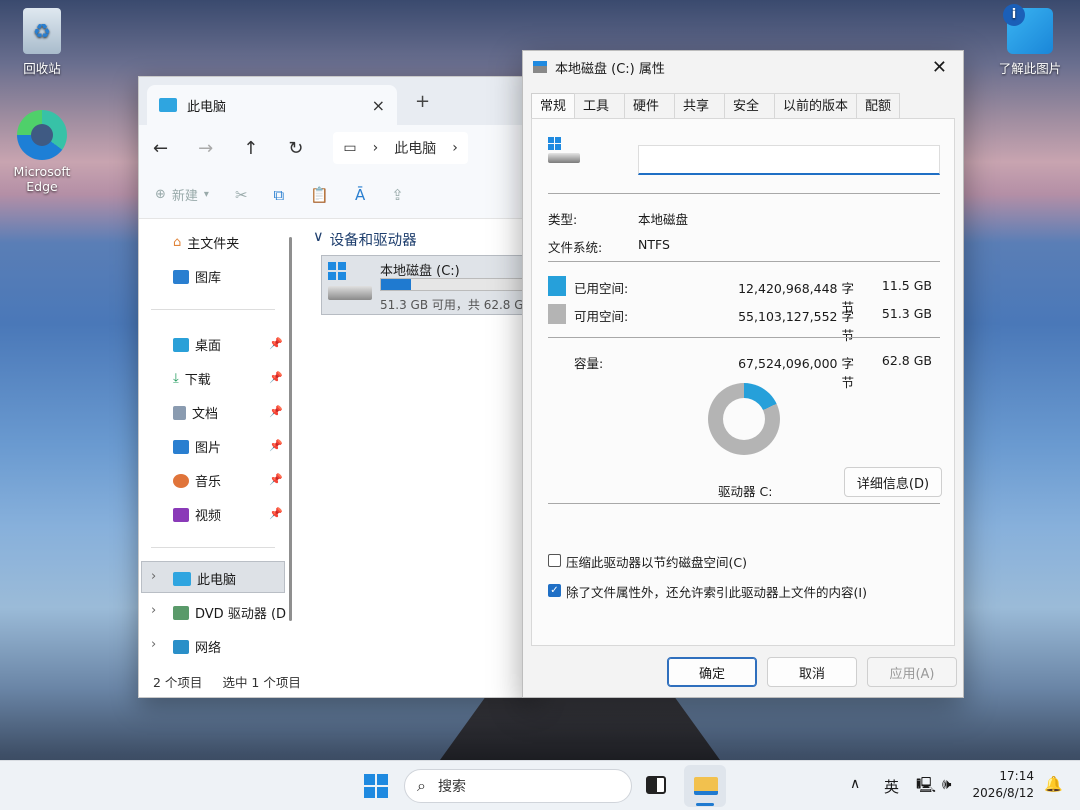  Describe the element at coordinates (600, 106) in the screenshot. I see `tab-tools: 工具` at that location.